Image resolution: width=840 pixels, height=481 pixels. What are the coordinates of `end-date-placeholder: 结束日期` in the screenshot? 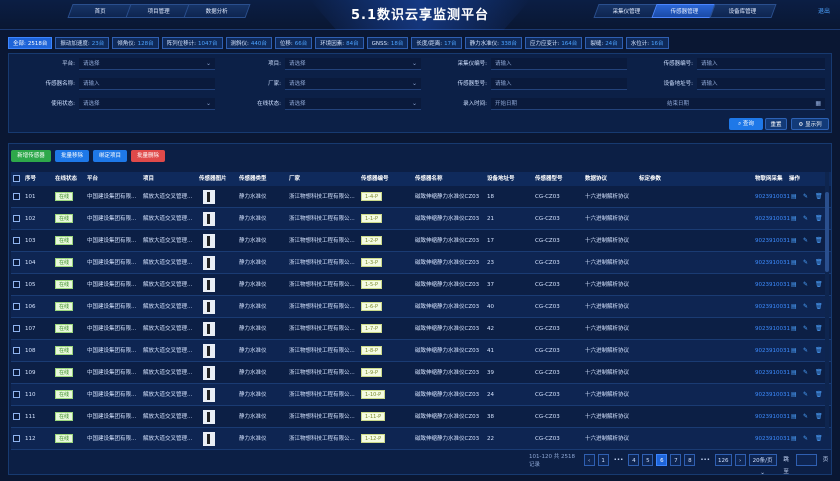 It's located at (678, 104).